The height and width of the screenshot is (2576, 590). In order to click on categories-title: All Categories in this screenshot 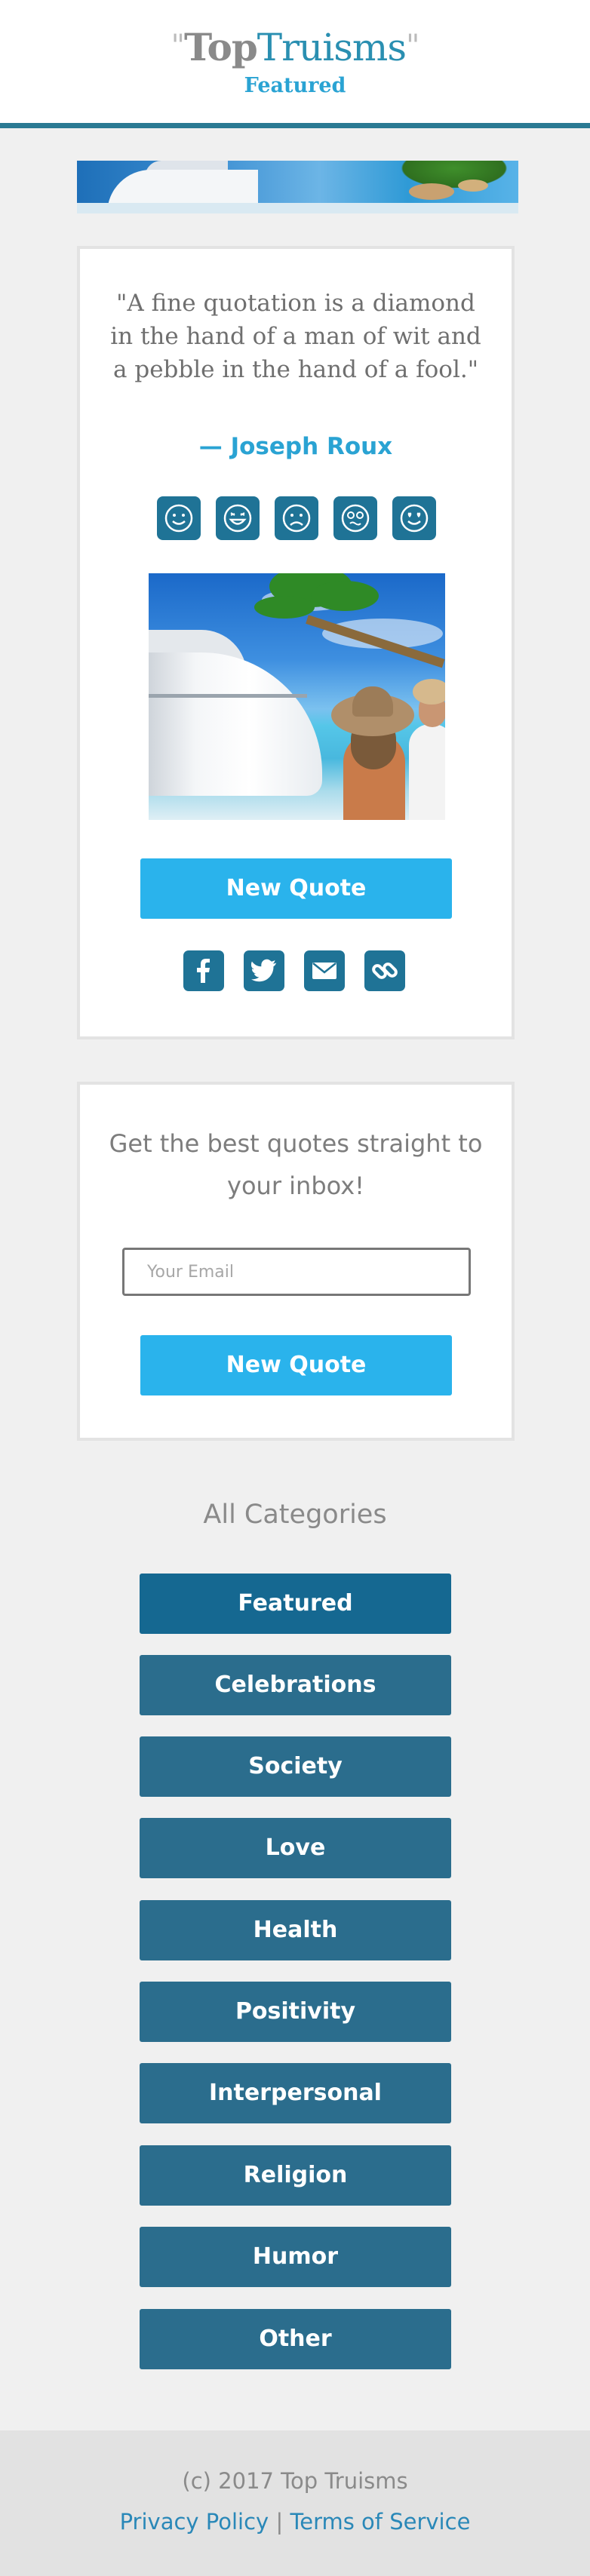, I will do `click(295, 1515)`.